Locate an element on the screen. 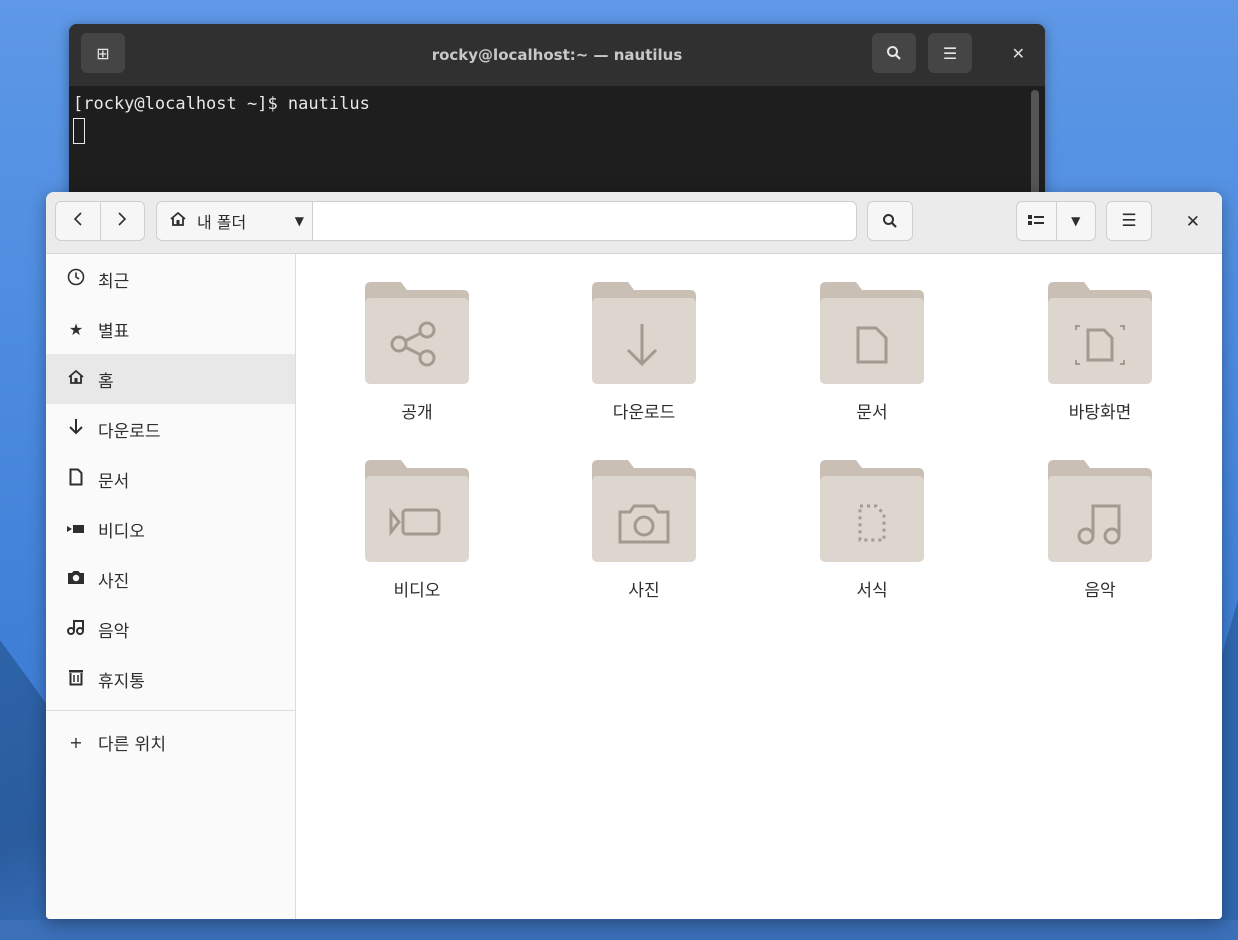 This screenshot has width=1238, height=940. terminal-menu-button: ☰ is located at coordinates (950, 53).